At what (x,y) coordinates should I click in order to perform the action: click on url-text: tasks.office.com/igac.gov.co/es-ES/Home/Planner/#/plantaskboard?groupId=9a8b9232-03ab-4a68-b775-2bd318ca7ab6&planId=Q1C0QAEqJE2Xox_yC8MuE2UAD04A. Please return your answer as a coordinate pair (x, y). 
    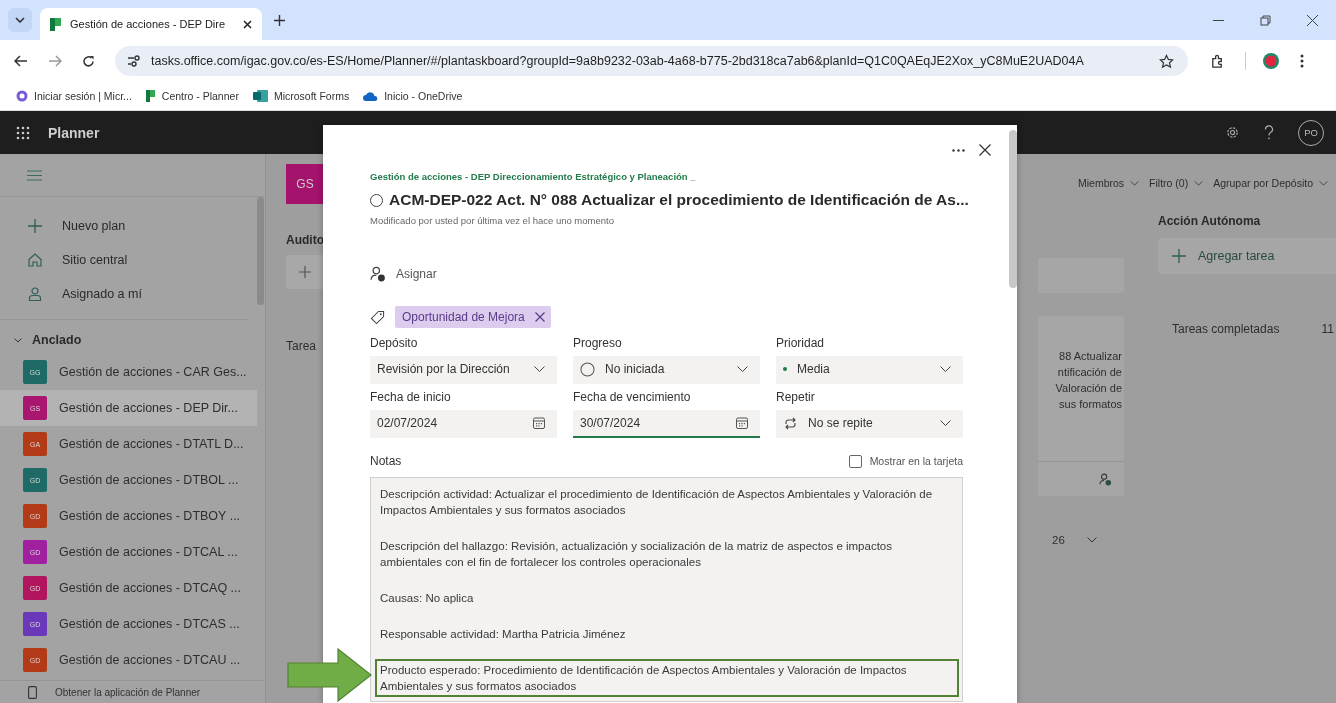
    Looking at the image, I should click on (617, 61).